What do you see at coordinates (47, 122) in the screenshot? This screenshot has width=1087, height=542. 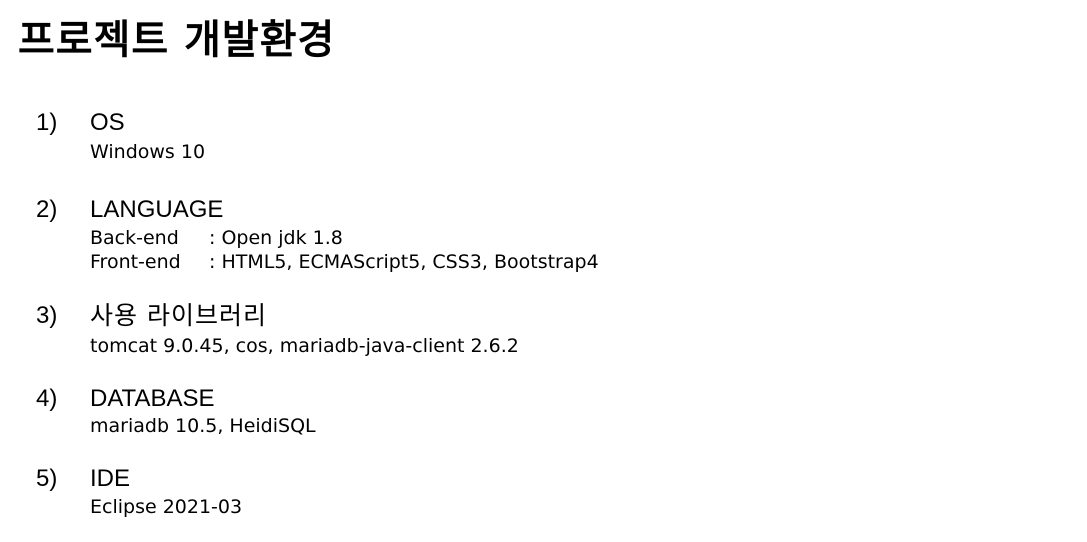 I see `section-number: 1)` at bounding box center [47, 122].